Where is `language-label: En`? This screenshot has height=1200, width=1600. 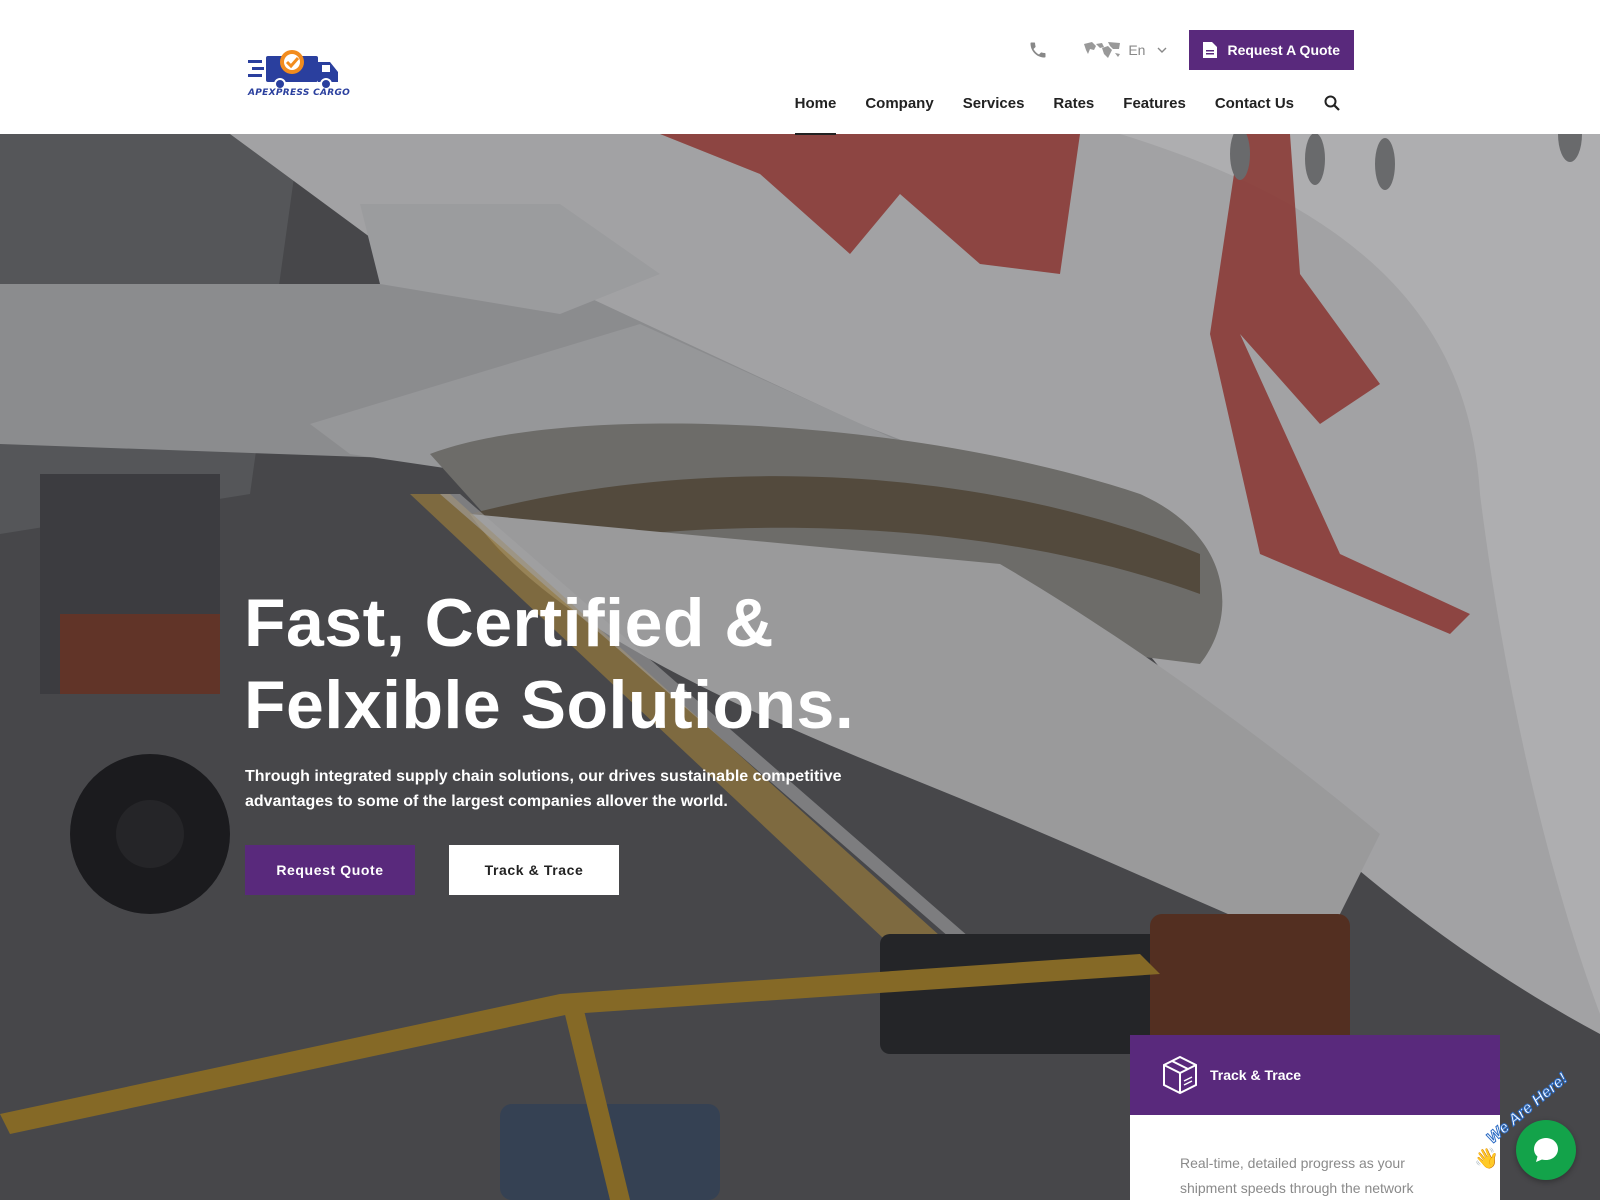 language-label: En is located at coordinates (1137, 50).